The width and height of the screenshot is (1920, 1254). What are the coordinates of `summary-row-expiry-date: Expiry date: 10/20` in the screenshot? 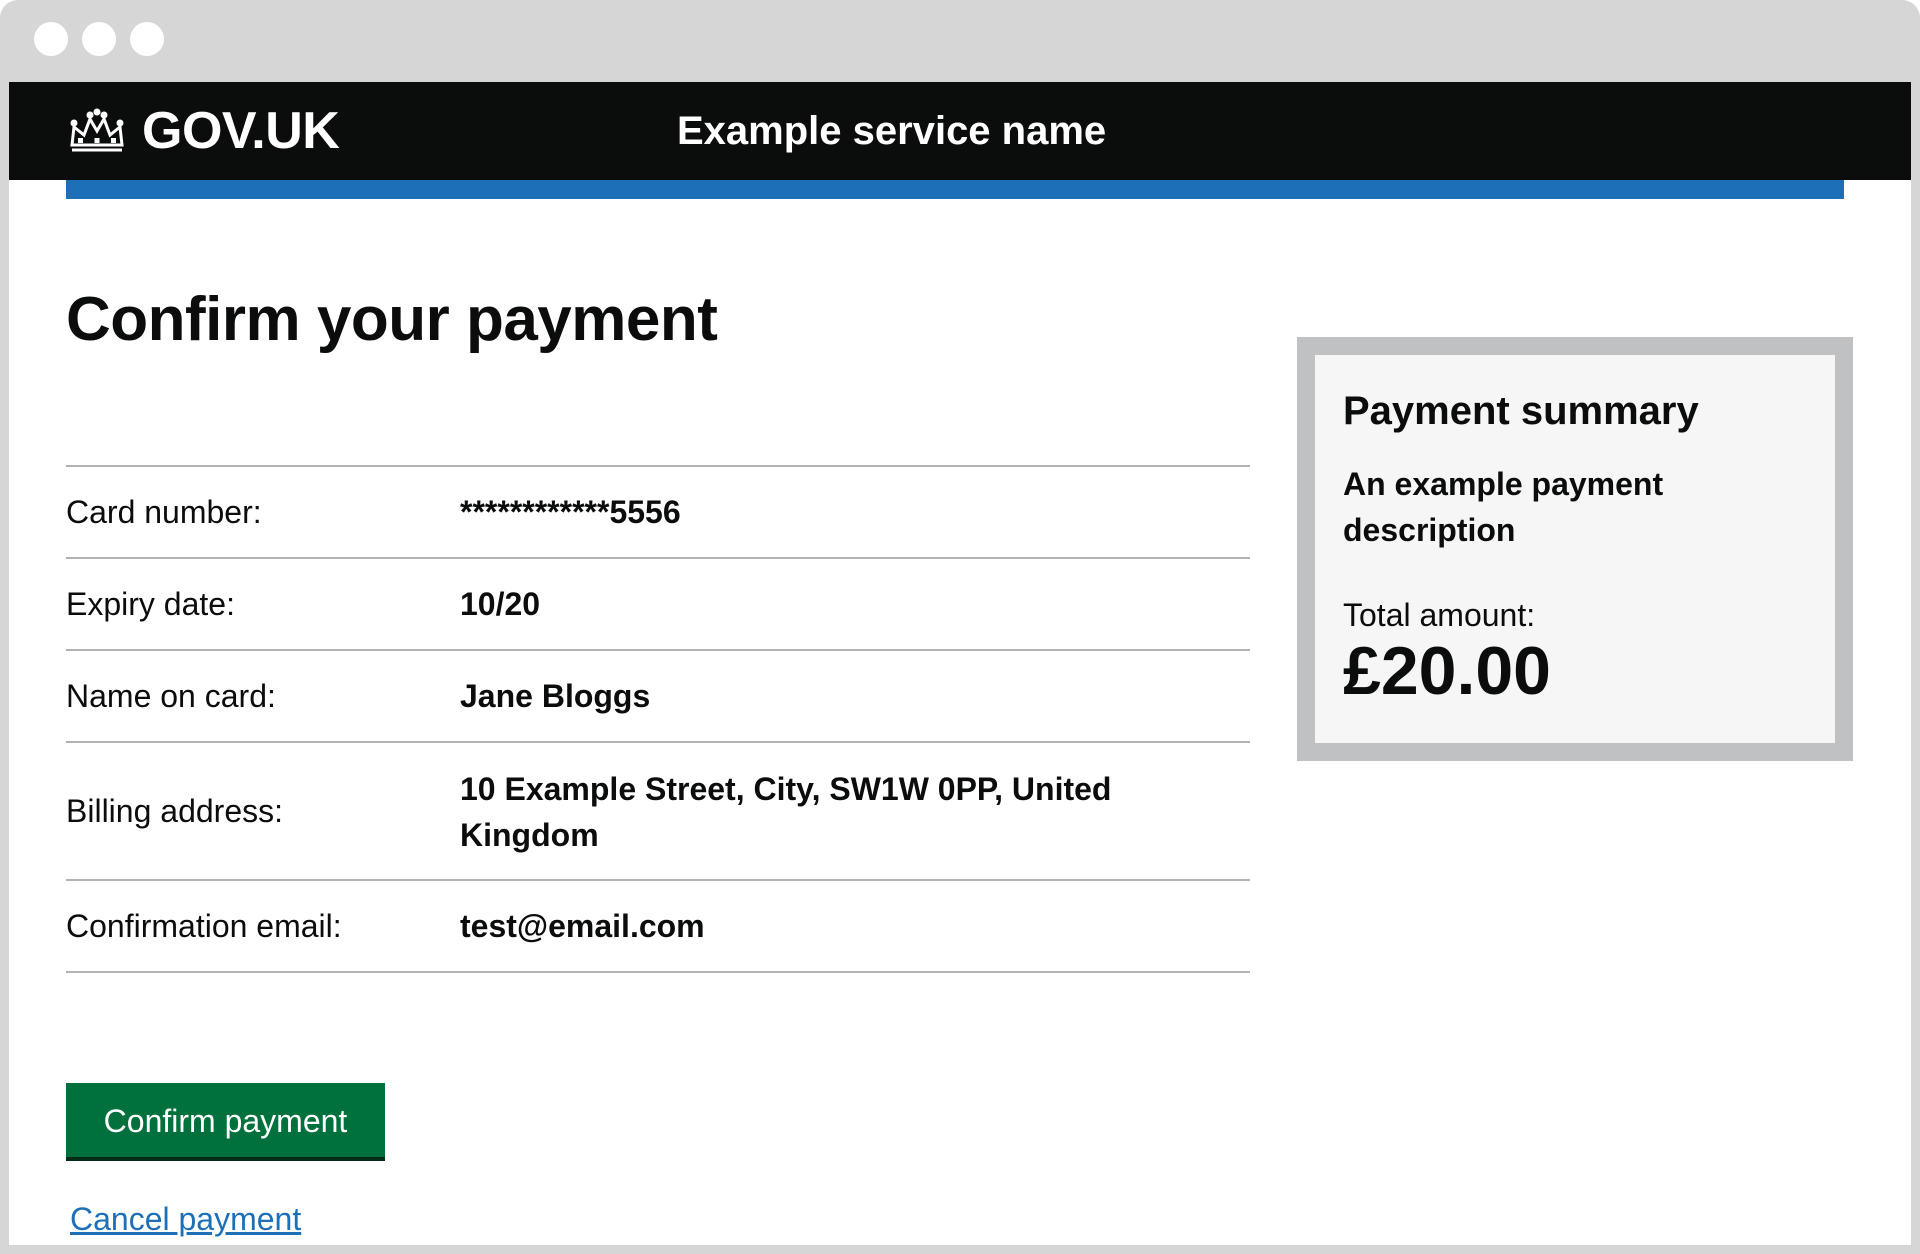 It's located at (658, 605).